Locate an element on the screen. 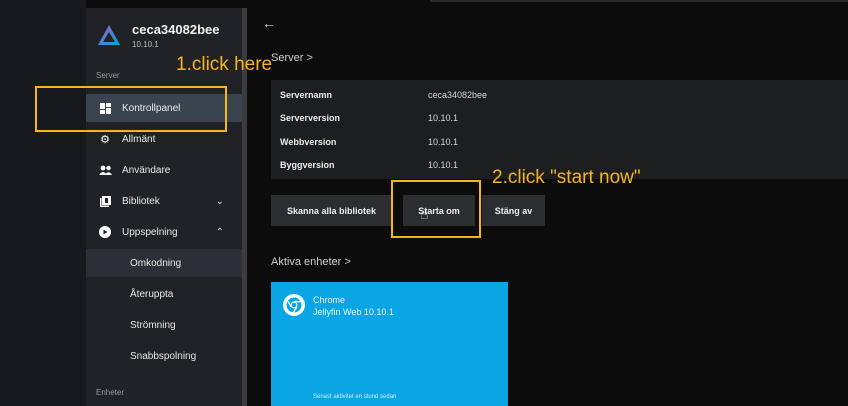 The image size is (848, 406). section-label-devices: Enheter is located at coordinates (110, 392).